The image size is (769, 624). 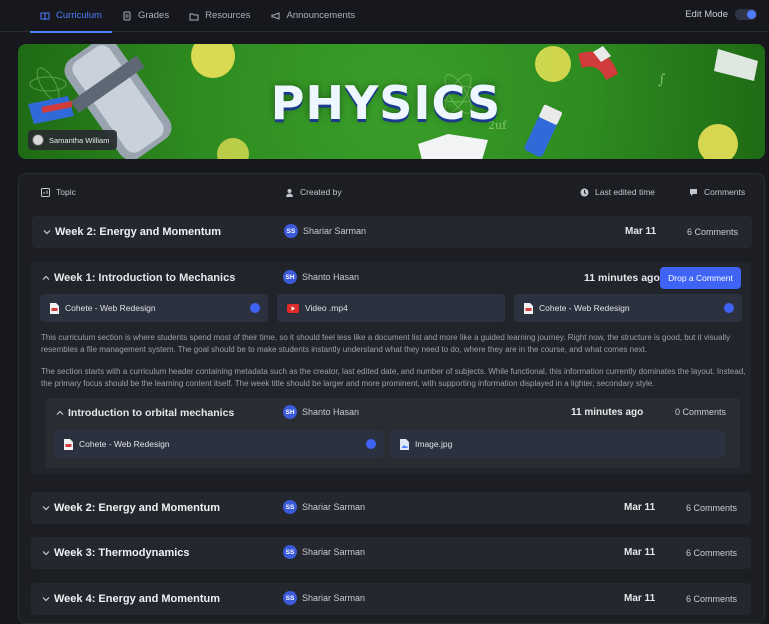 What do you see at coordinates (434, 444) in the screenshot?
I see `attachment-name: Image.jpg` at bounding box center [434, 444].